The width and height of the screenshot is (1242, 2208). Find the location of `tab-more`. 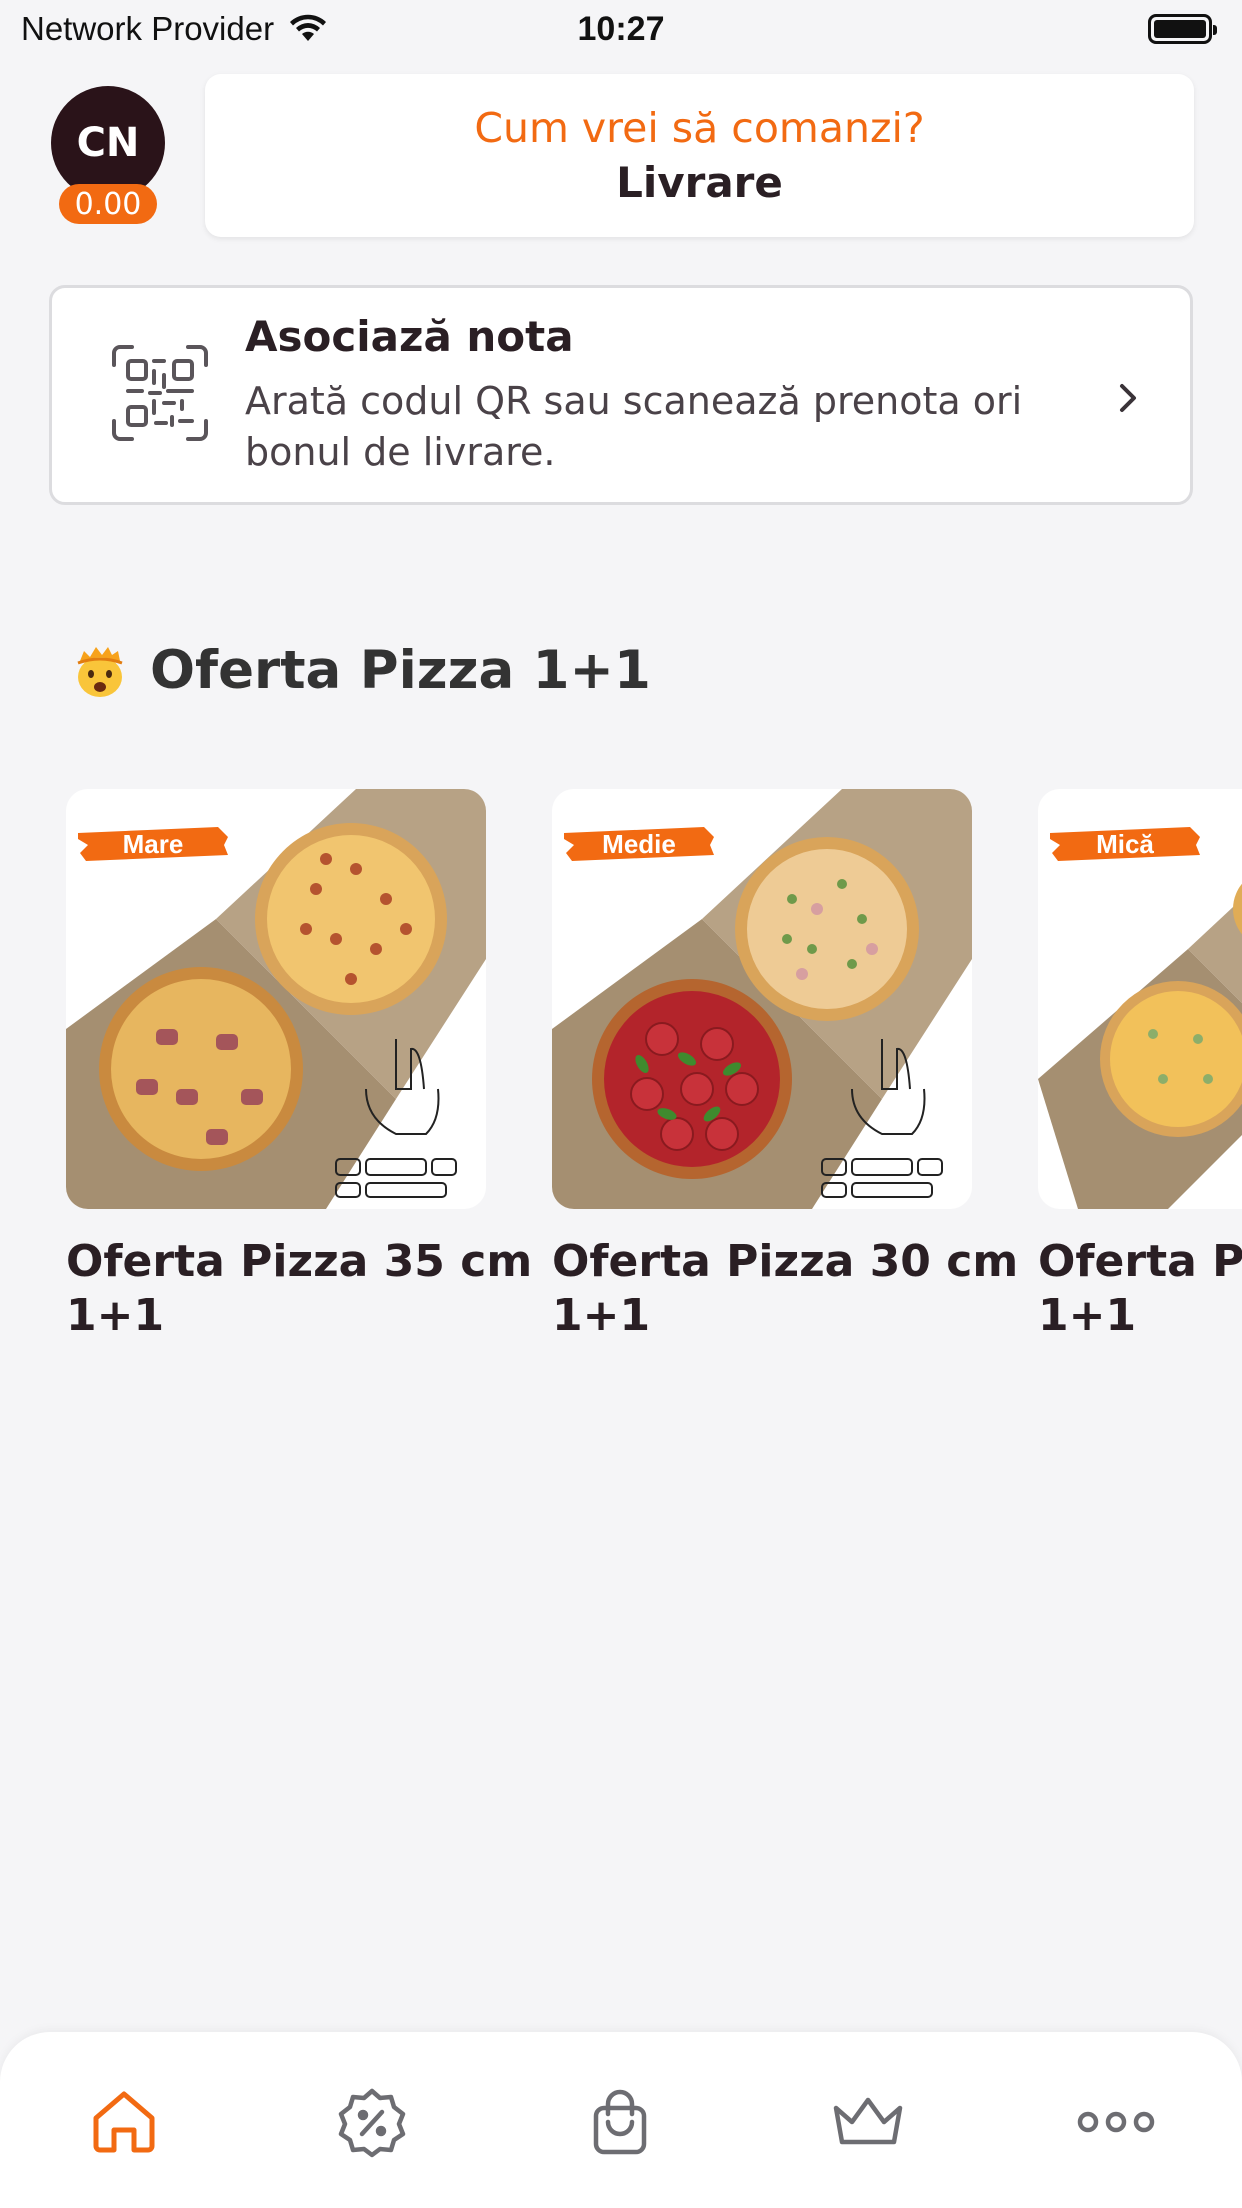

tab-more is located at coordinates (1116, 2122).